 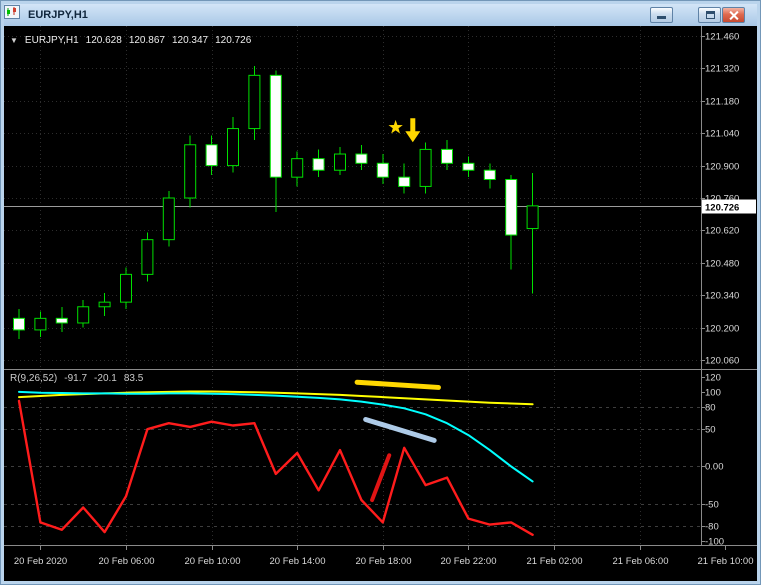 What do you see at coordinates (127, 561) in the screenshot?
I see `time-axis-label: 20 Feb 06:00` at bounding box center [127, 561].